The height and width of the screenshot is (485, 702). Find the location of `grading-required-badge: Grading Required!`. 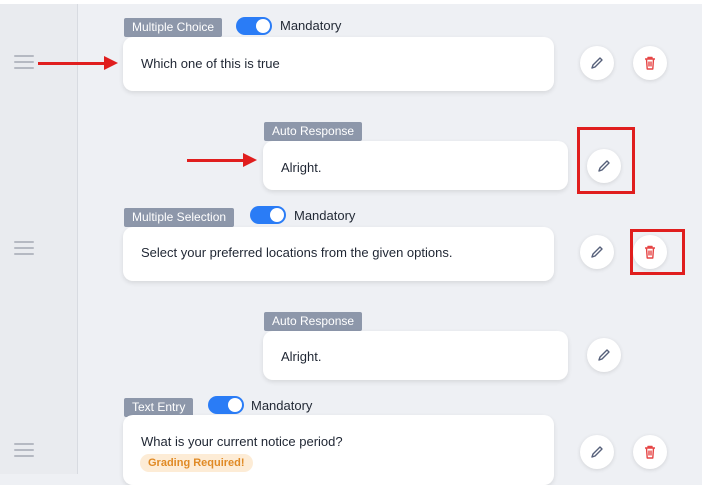

grading-required-badge: Grading Required! is located at coordinates (196, 463).